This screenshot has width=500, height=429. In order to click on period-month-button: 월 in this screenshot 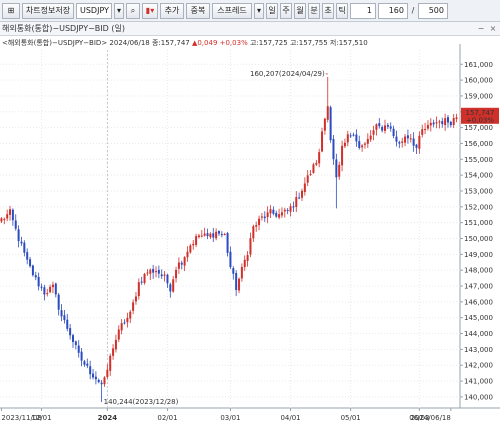, I will do `click(300, 10)`.